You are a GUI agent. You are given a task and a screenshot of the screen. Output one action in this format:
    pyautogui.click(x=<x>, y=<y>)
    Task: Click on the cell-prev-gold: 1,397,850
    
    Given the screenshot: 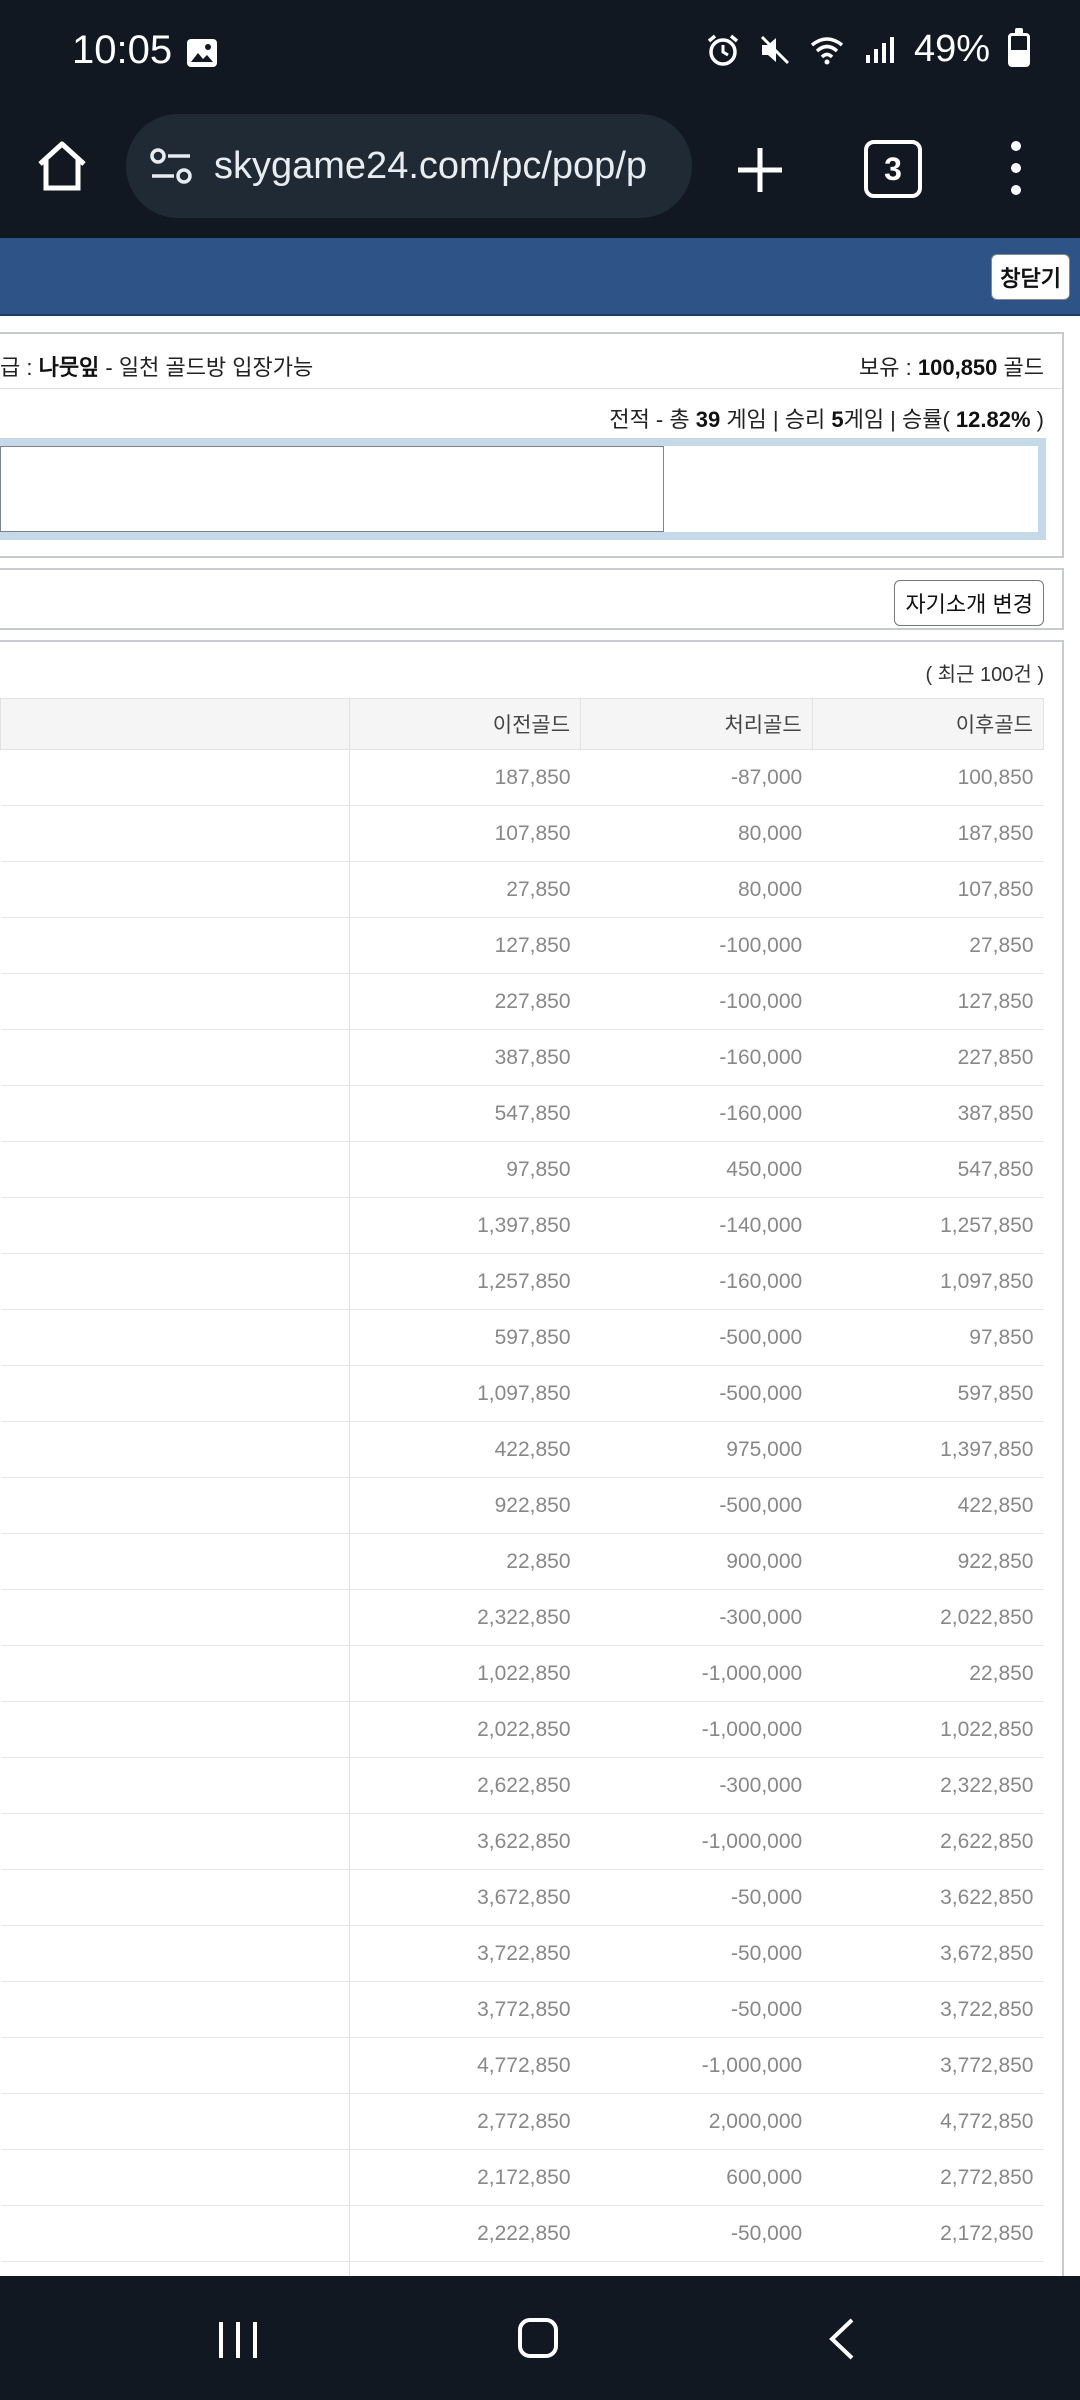 What is the action you would take?
    pyautogui.click(x=465, y=1225)
    